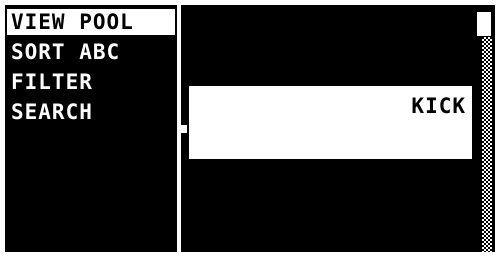 The image size is (498, 257). I want to click on menu-item-view-pool: VIEW POOL, so click(91, 22).